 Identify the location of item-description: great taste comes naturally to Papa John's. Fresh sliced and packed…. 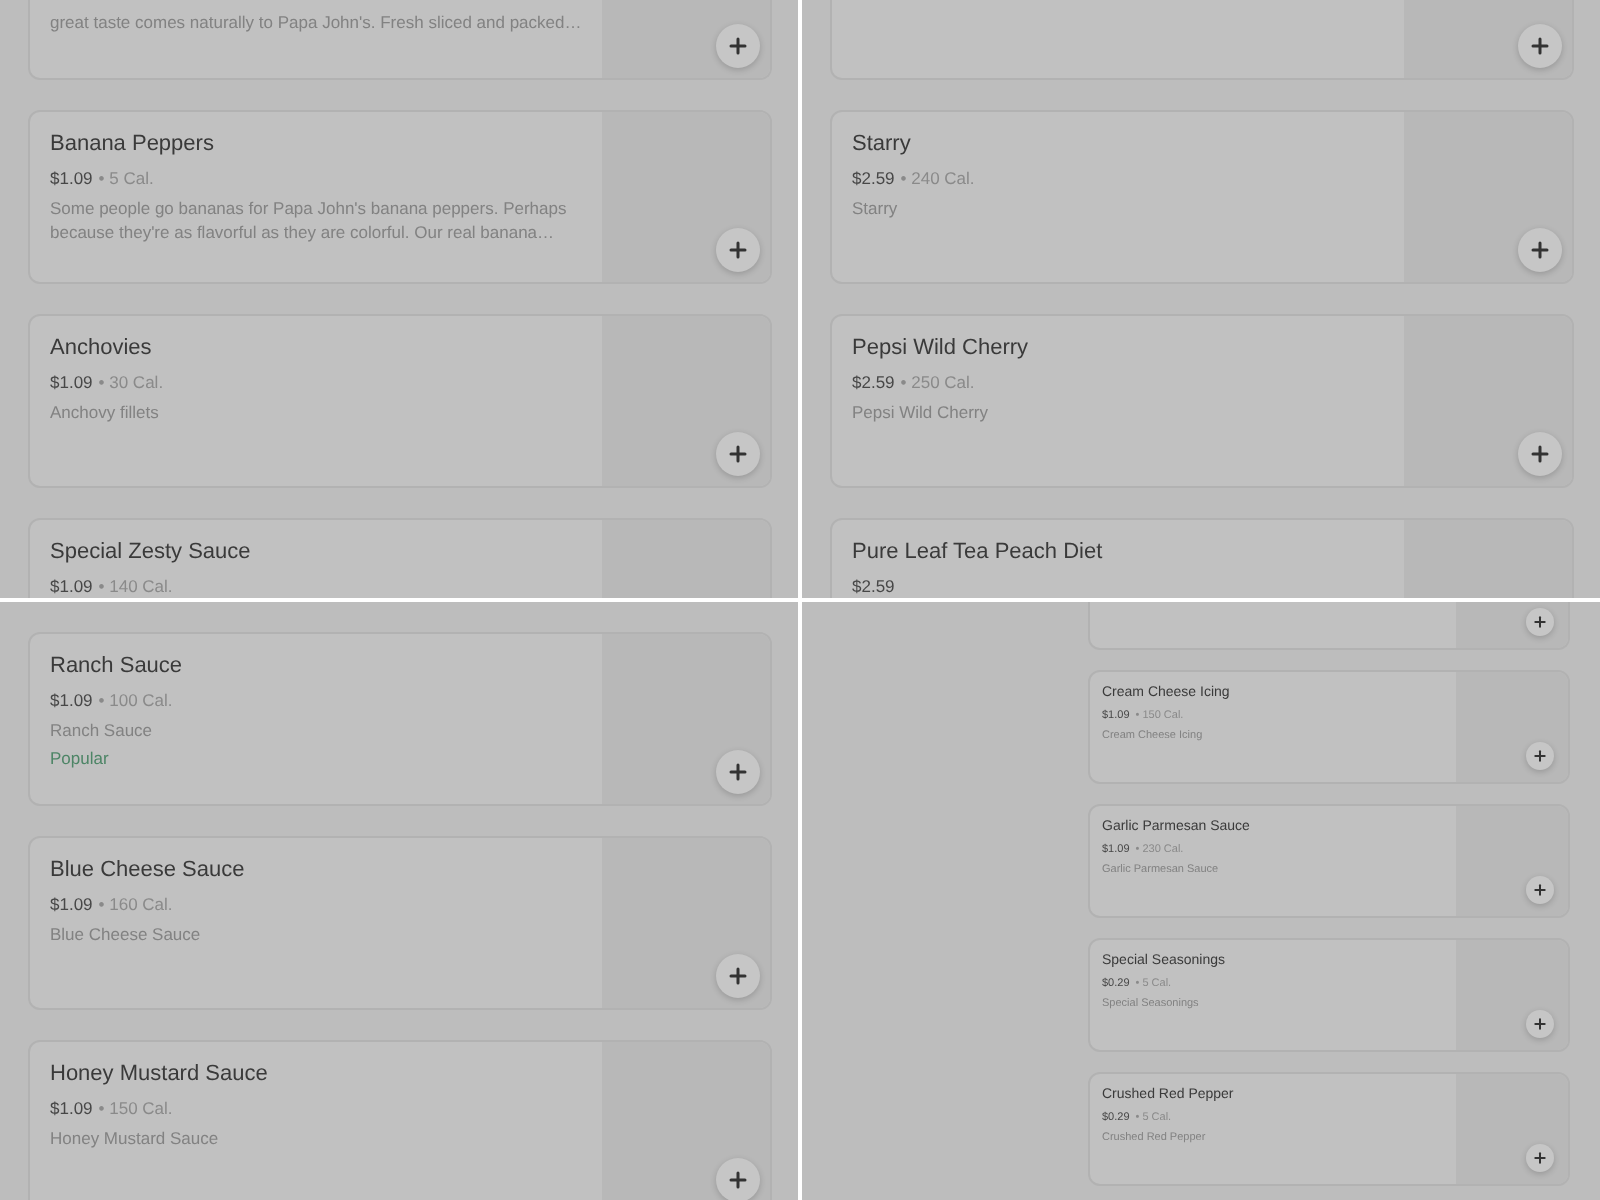
(316, 22).